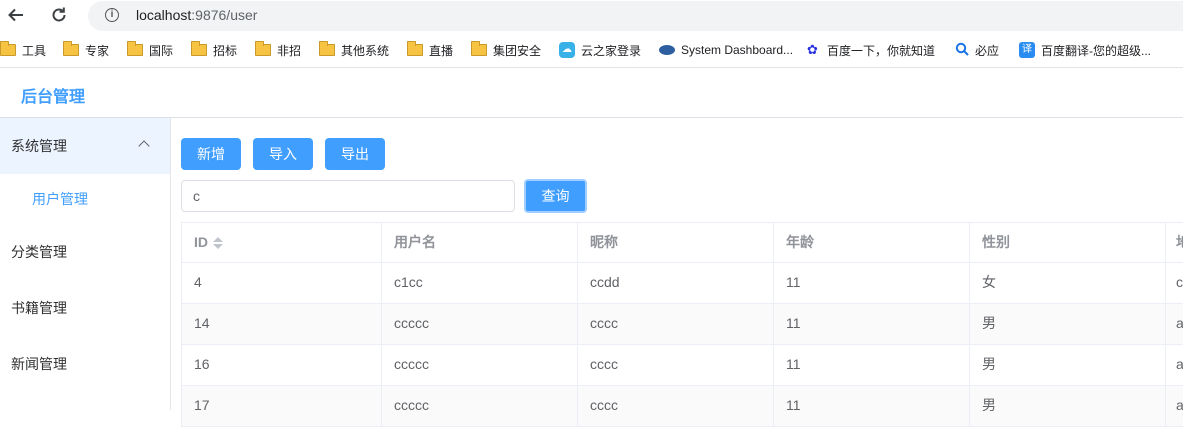 The width and height of the screenshot is (1183, 427). I want to click on bookmark-item: 招标, so click(214, 50).